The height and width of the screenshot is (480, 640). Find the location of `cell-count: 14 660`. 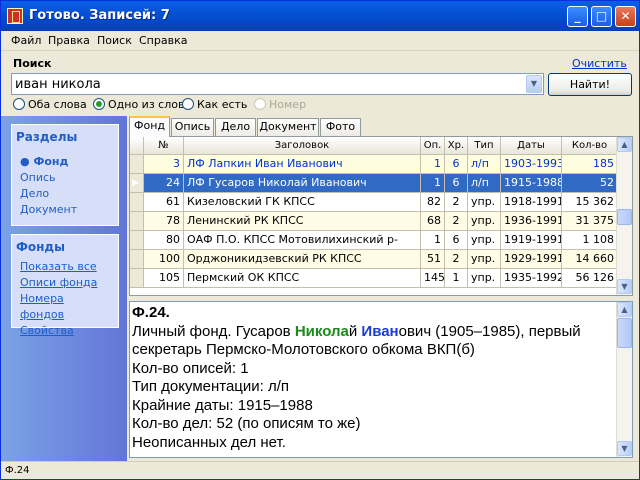

cell-count: 14 660 is located at coordinates (590, 259).